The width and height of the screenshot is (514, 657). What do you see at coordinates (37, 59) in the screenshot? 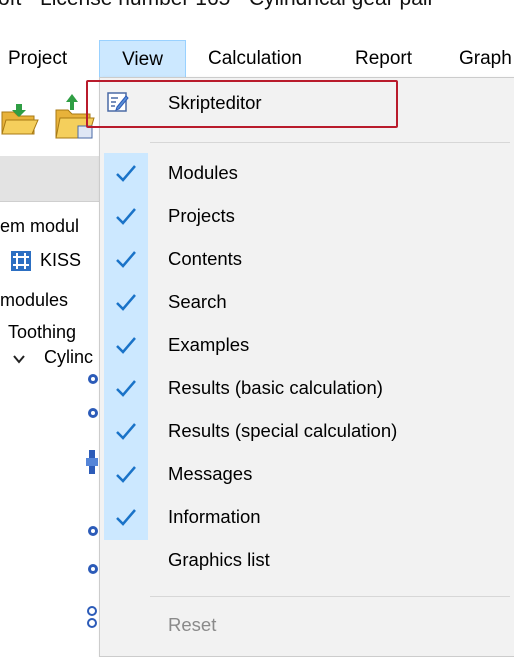
I see `menu-project: Project` at bounding box center [37, 59].